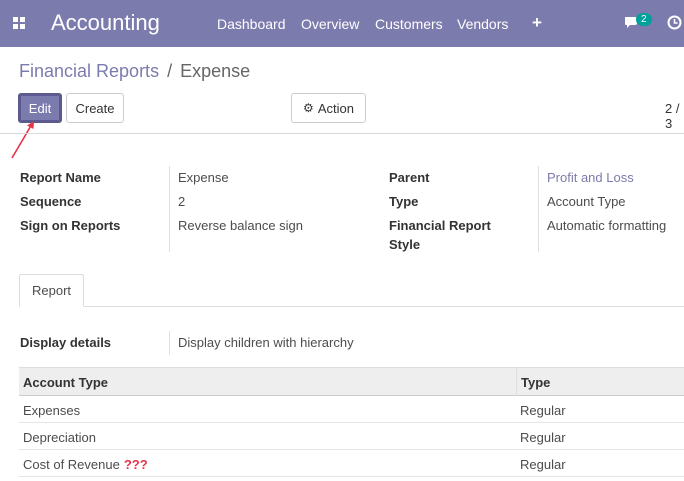 The height and width of the screenshot is (481, 684). What do you see at coordinates (59, 437) in the screenshot?
I see `cell-account-type: Depreciation` at bounding box center [59, 437].